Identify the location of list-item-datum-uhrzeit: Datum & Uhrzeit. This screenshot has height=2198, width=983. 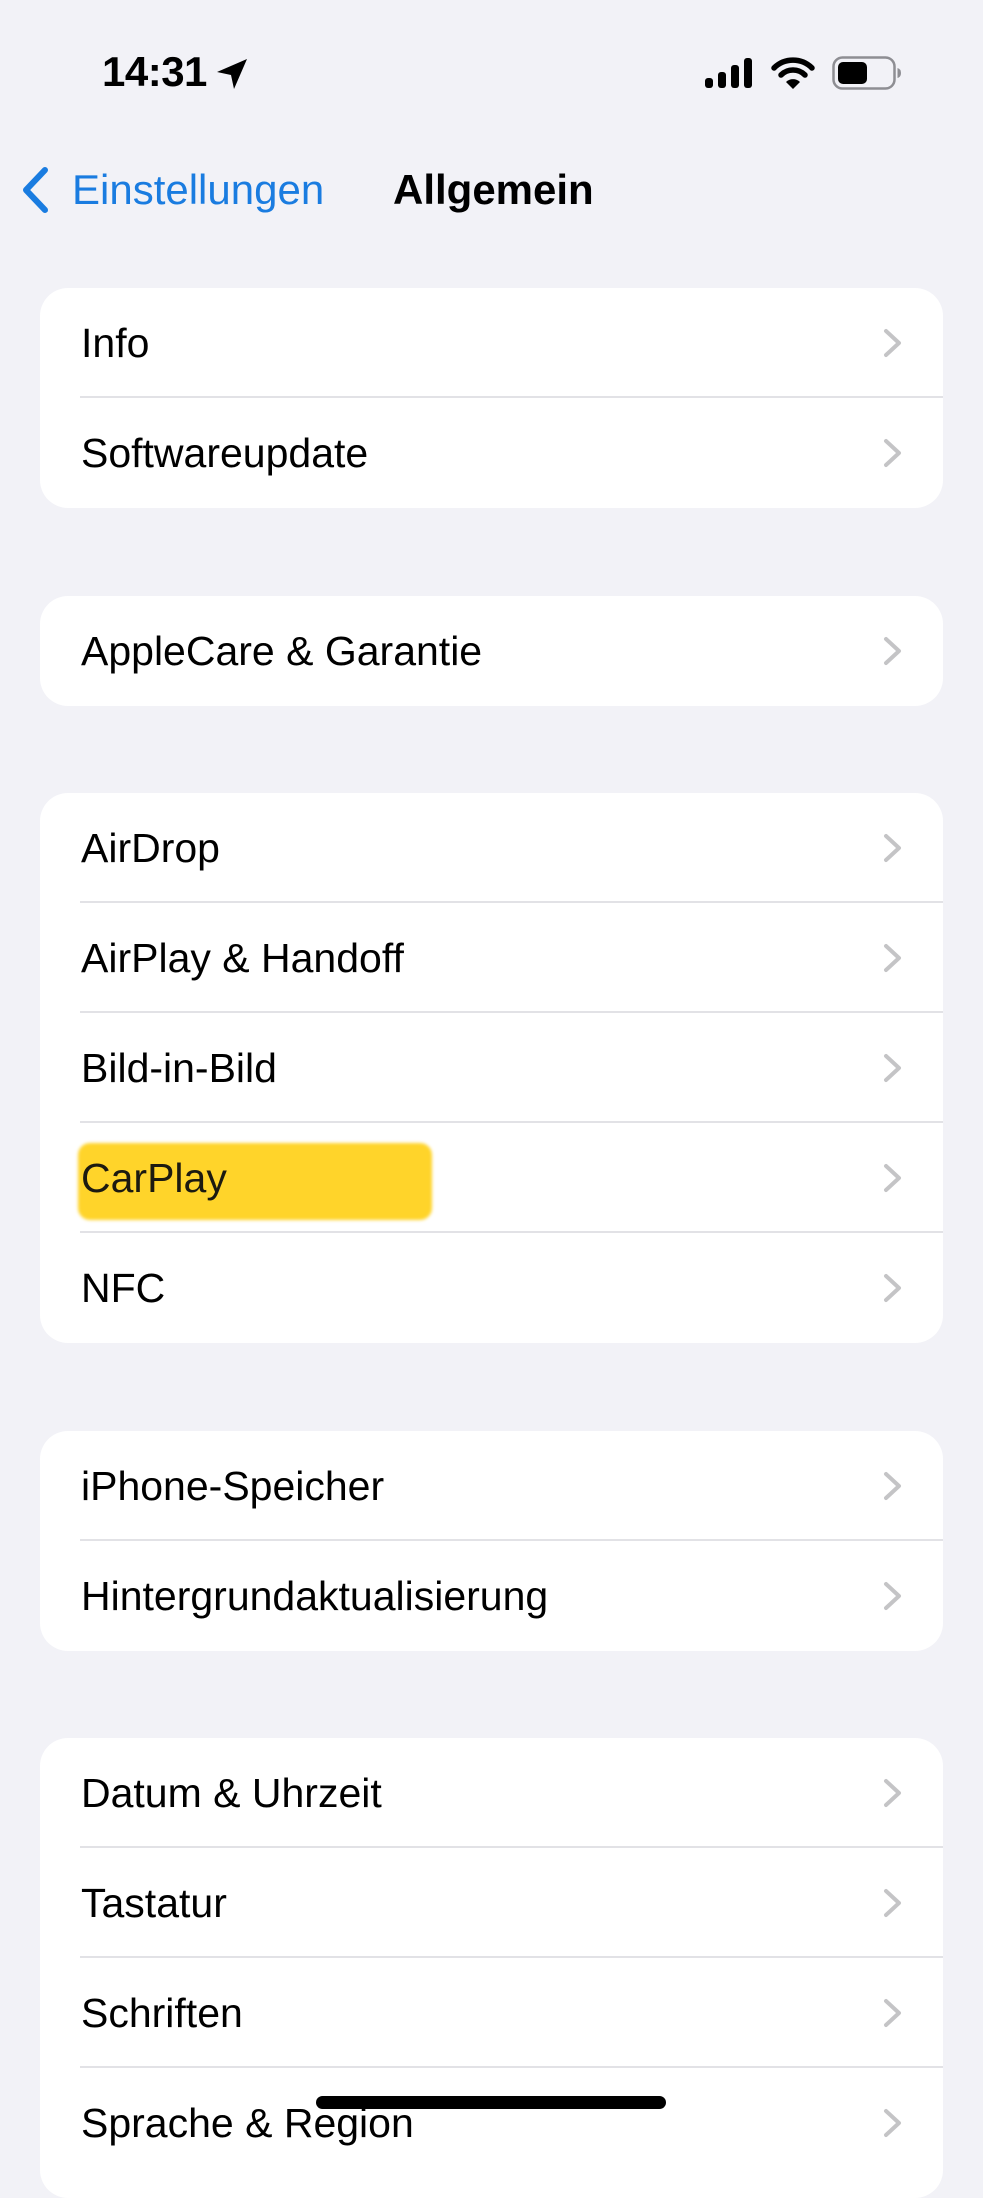
(491, 1793).